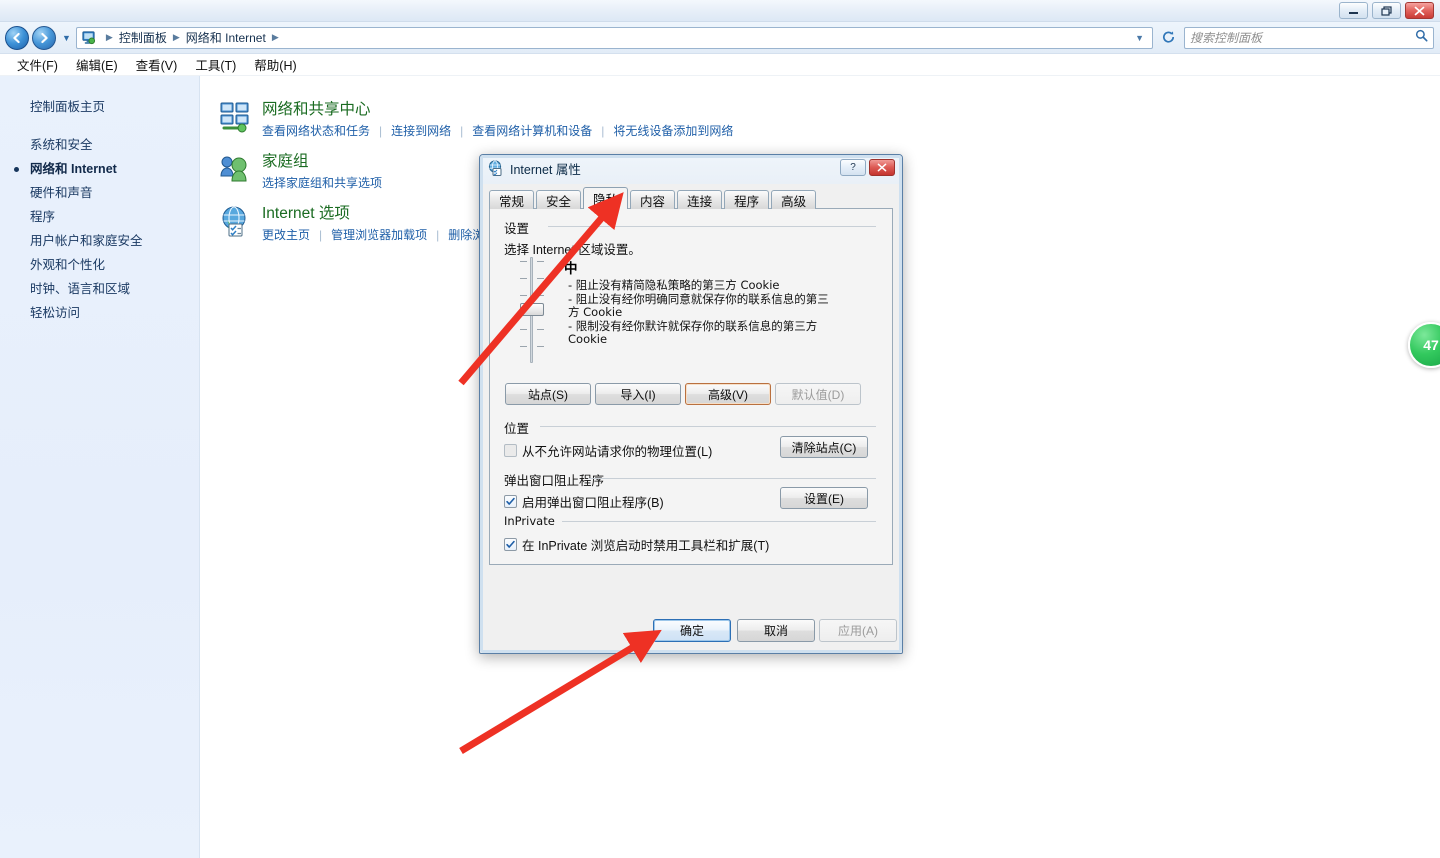  Describe the element at coordinates (557, 479) in the screenshot. I see `popup-group-label: 弹出窗口阻止程序` at that location.